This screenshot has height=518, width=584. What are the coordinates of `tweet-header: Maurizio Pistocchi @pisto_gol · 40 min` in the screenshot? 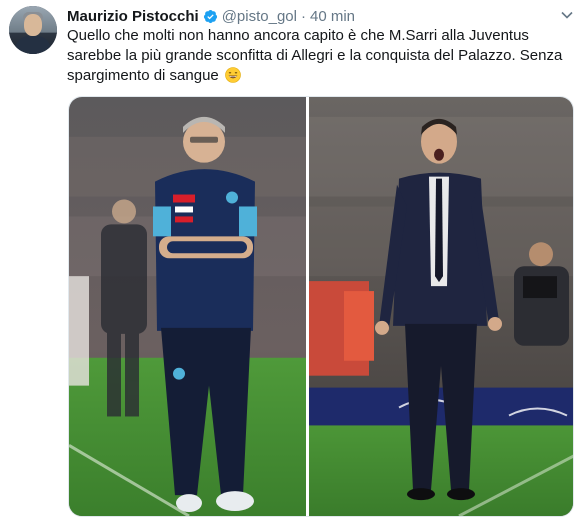 It's located at (211, 16).